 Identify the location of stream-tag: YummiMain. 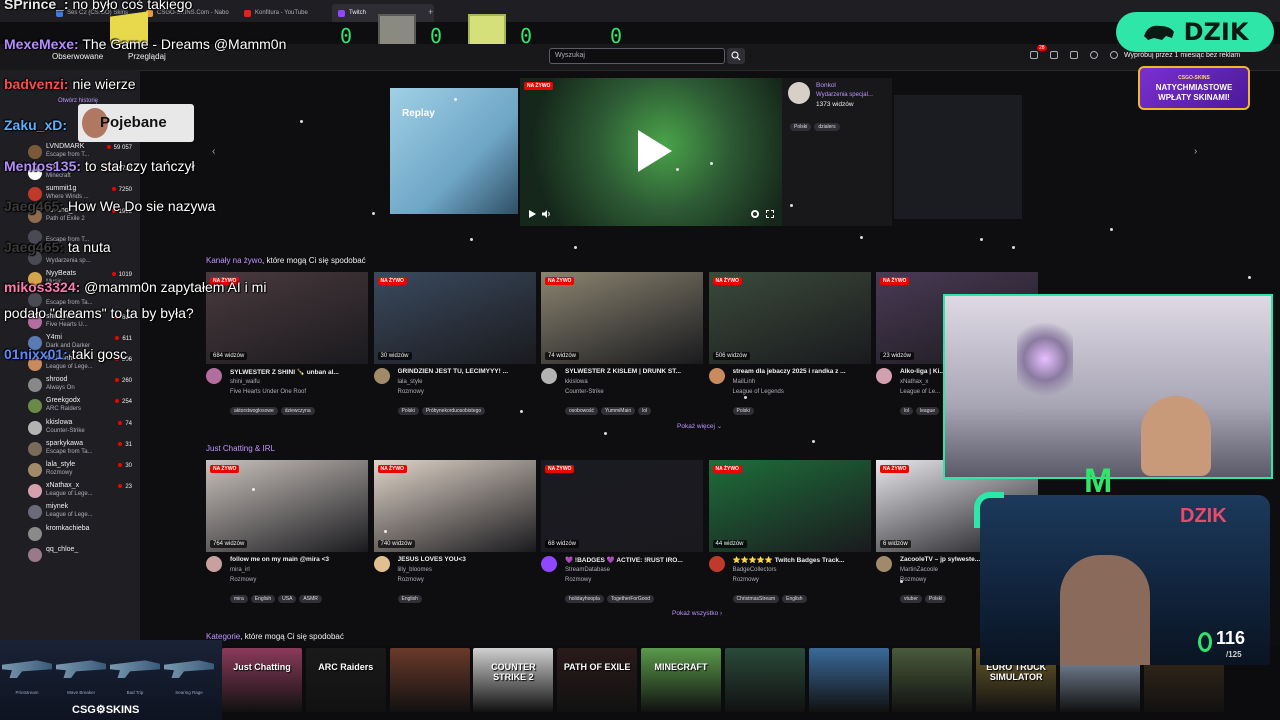
(618, 411).